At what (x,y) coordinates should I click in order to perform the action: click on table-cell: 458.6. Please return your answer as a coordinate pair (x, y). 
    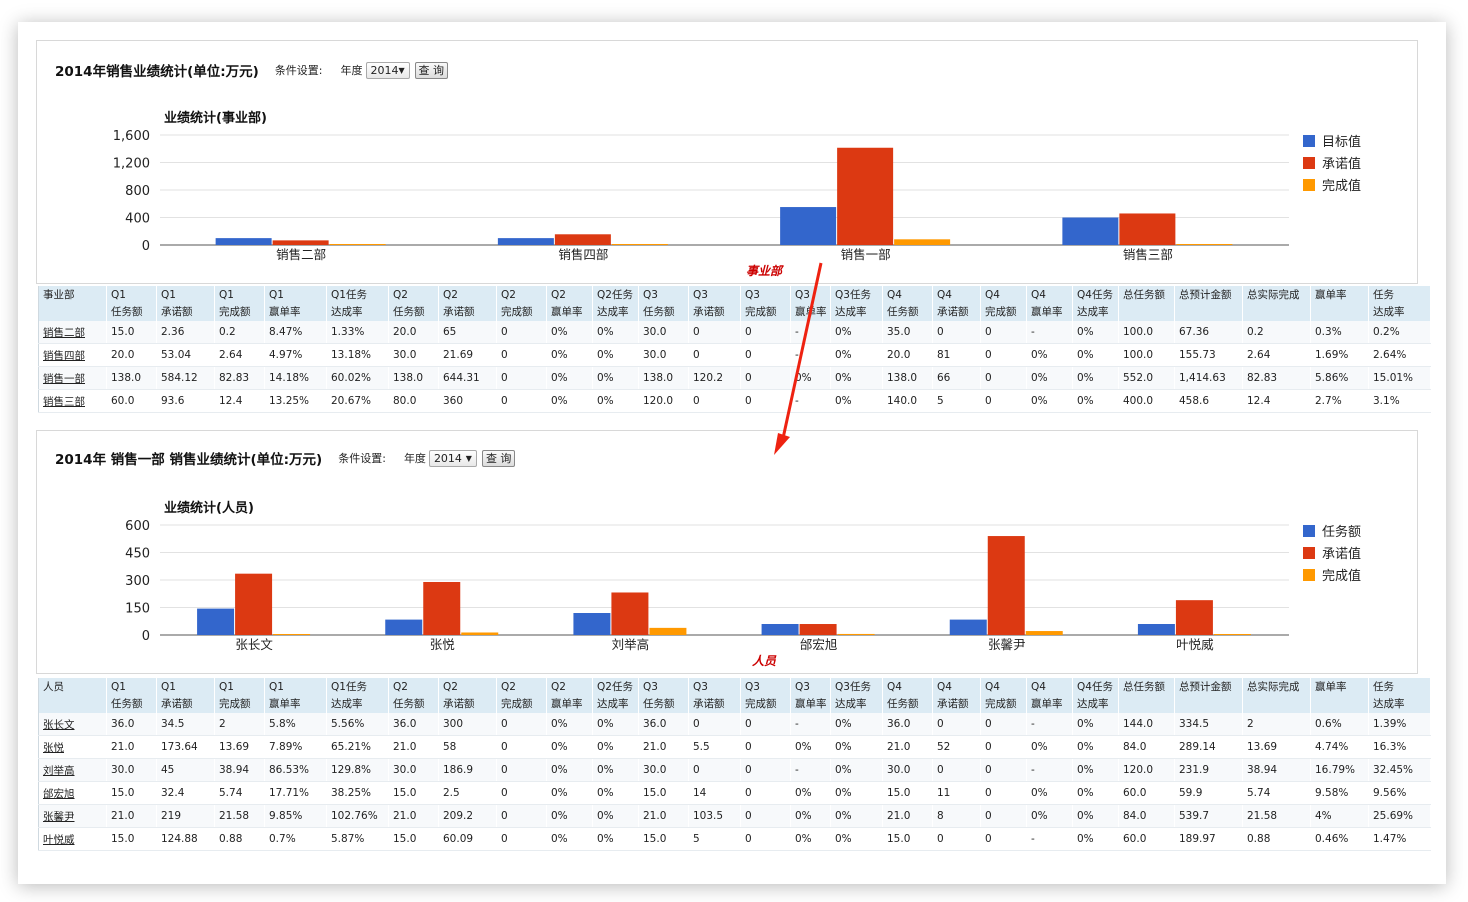
    Looking at the image, I should click on (1208, 401).